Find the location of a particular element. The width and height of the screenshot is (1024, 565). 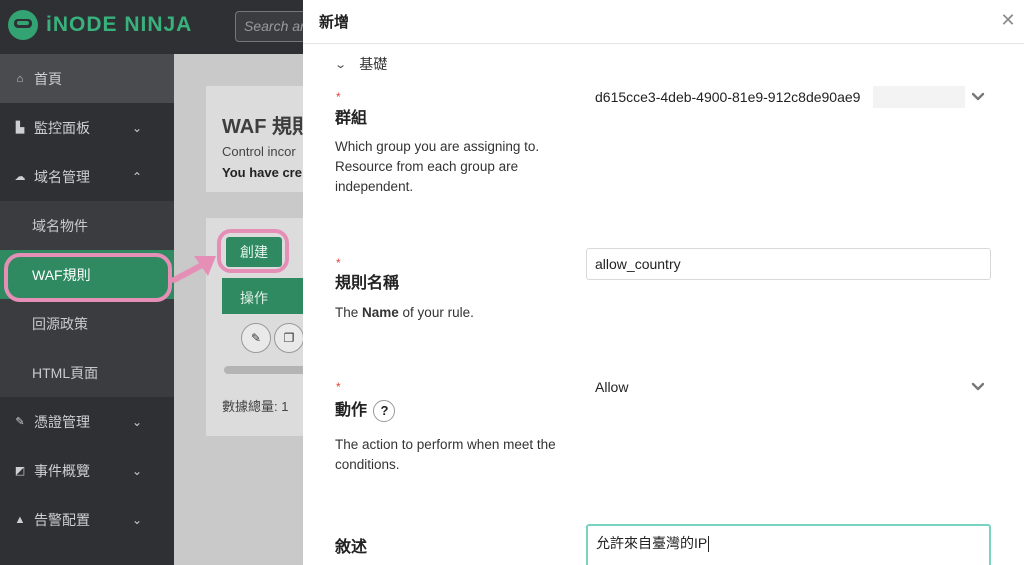

app-logo: iNODE NINJA is located at coordinates (100, 25).